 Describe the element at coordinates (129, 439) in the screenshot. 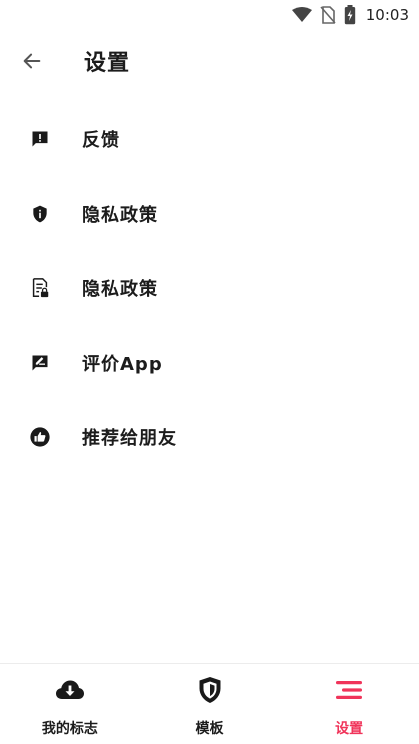

I see `menu-item-label: 推荐给朋友` at that location.